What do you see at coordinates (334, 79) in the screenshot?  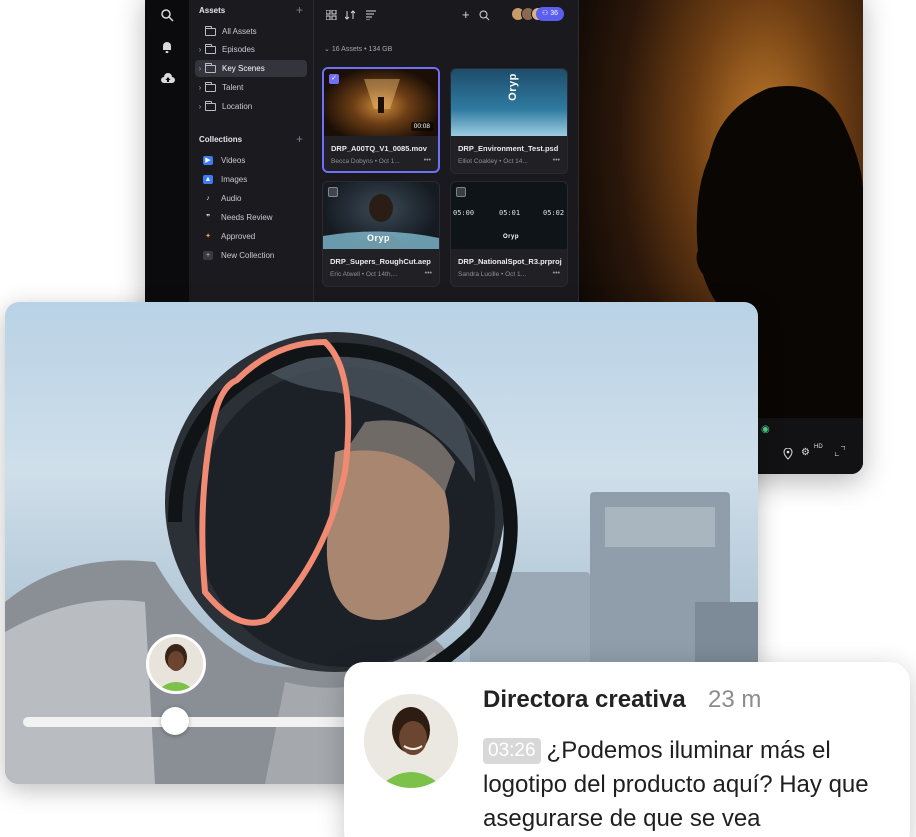 I see `select-checkbox: ✓` at bounding box center [334, 79].